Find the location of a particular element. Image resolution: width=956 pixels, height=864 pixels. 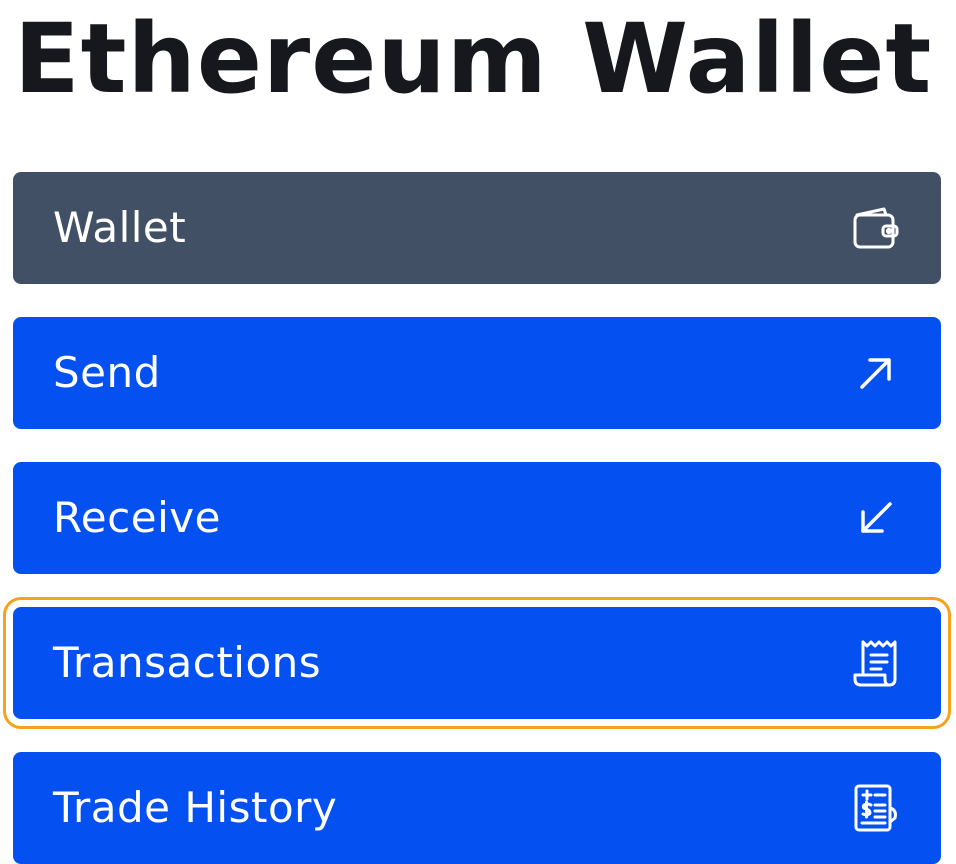

ledger-icon is located at coordinates (876, 808).